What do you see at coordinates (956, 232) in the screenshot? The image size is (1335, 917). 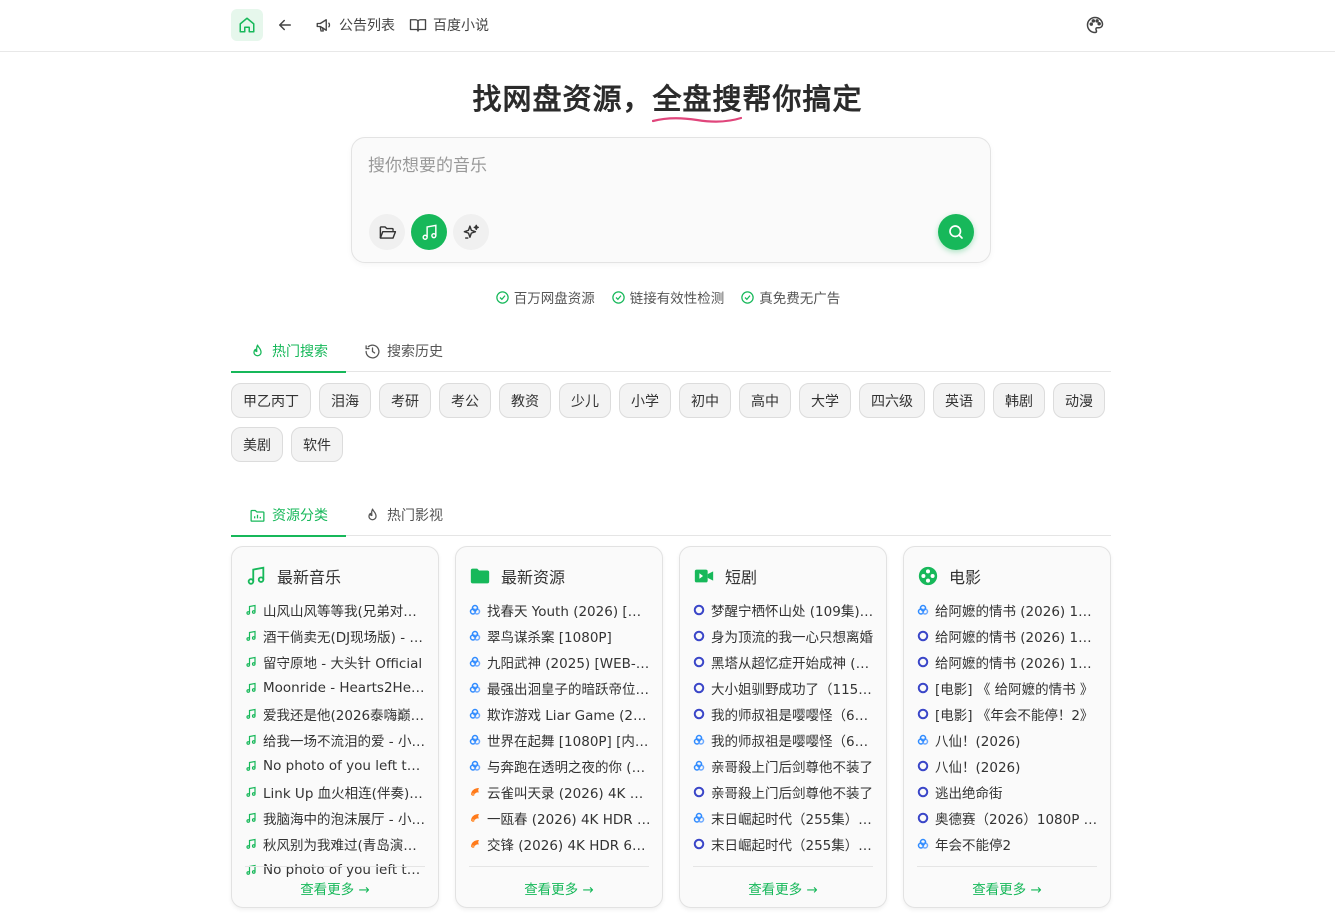 I see `search-button` at bounding box center [956, 232].